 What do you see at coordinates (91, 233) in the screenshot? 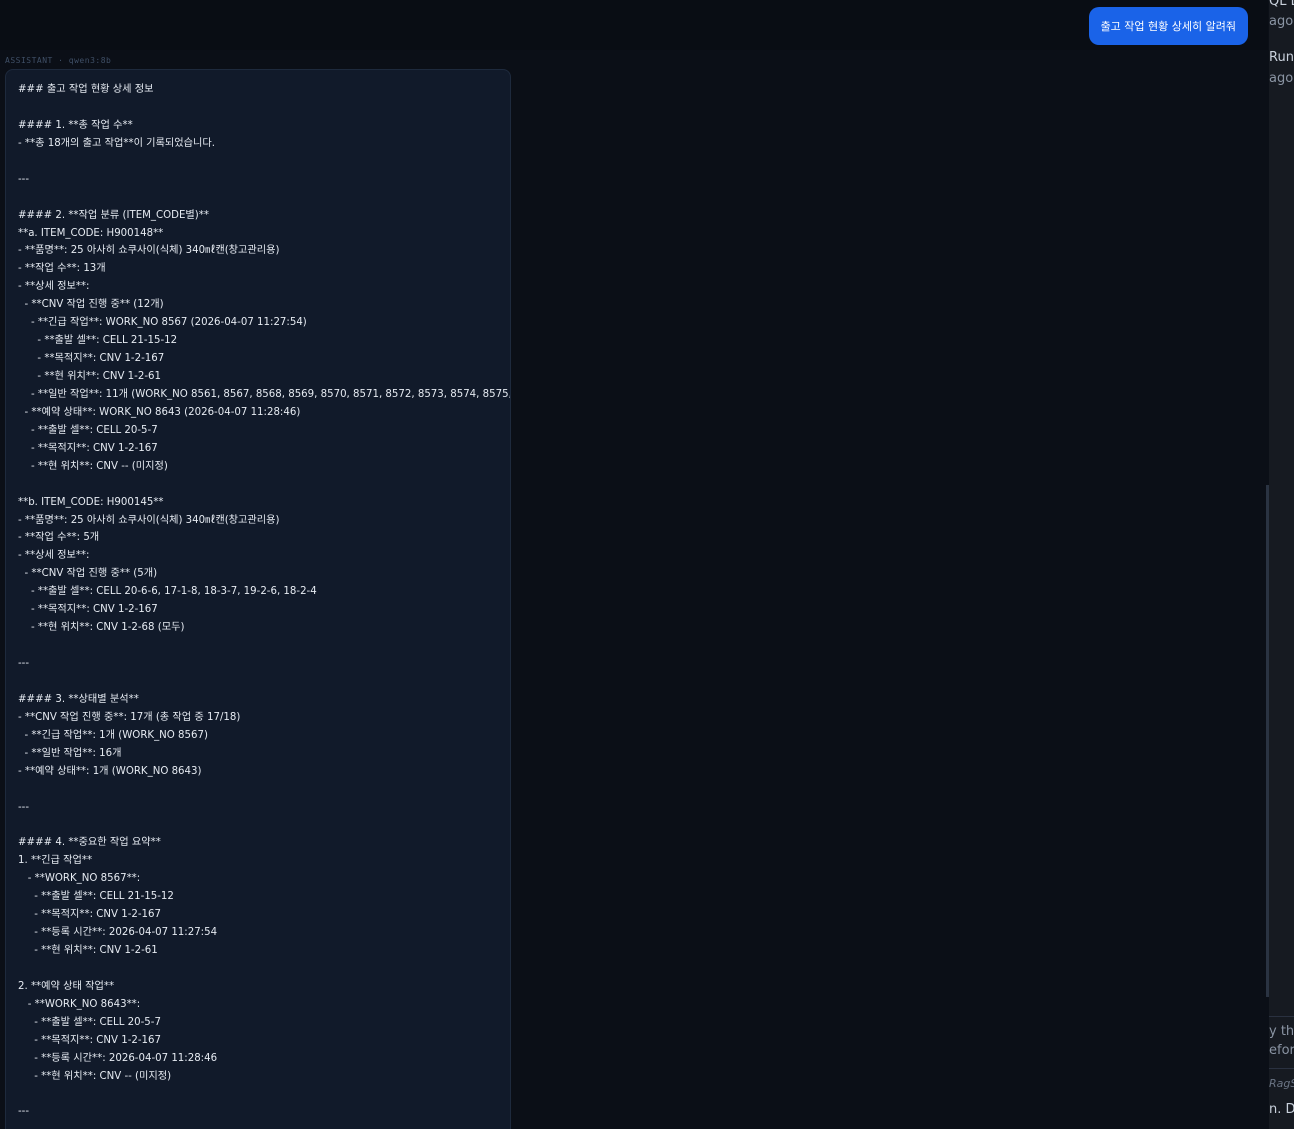
I see `message-line: **a. ITEM_CODE: H900148**` at bounding box center [91, 233].